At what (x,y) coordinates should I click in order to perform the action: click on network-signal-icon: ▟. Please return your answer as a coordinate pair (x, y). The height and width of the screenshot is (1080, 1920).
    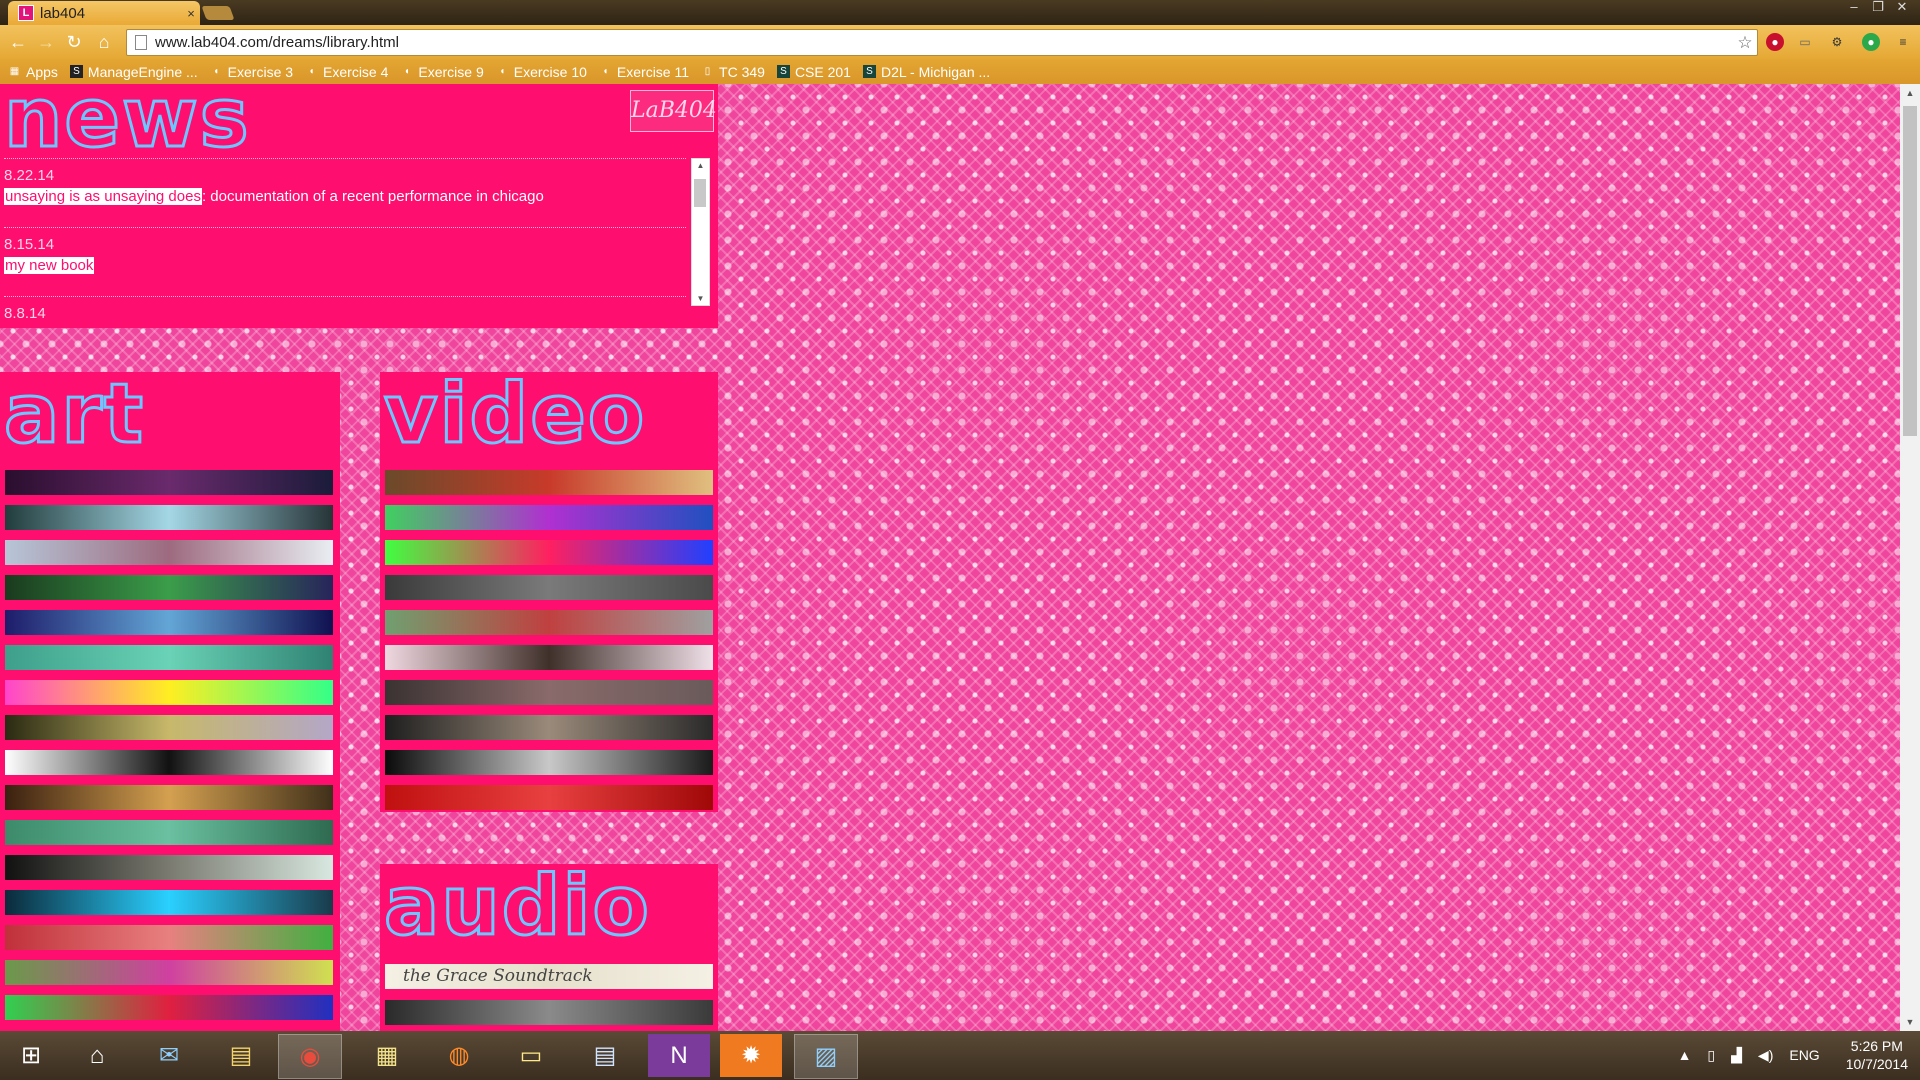
    Looking at the image, I should click on (1736, 1055).